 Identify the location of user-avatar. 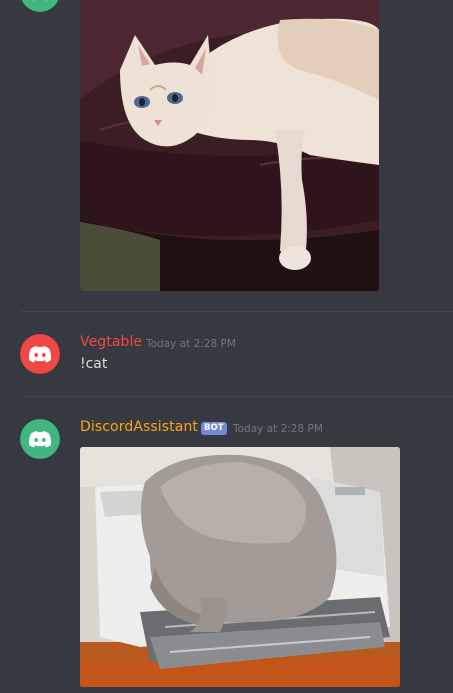
(40, 354).